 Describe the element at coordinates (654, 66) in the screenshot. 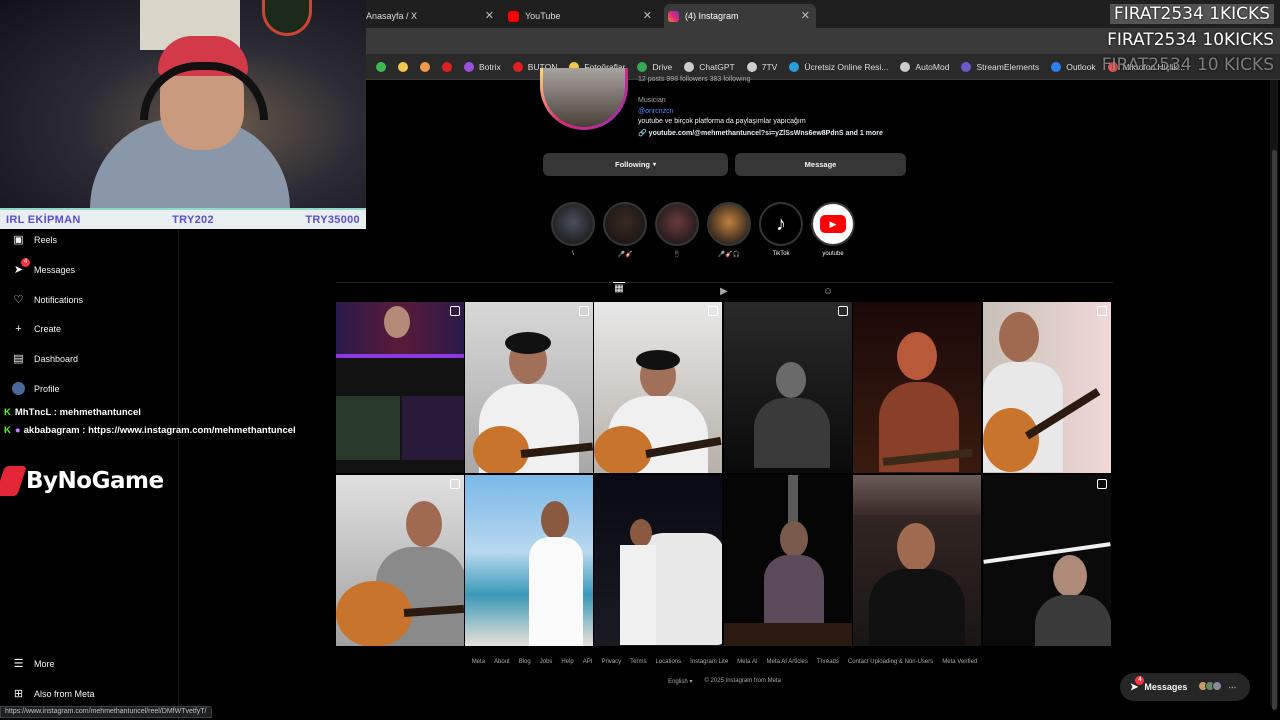

I see `bookmark-item: Drive` at that location.